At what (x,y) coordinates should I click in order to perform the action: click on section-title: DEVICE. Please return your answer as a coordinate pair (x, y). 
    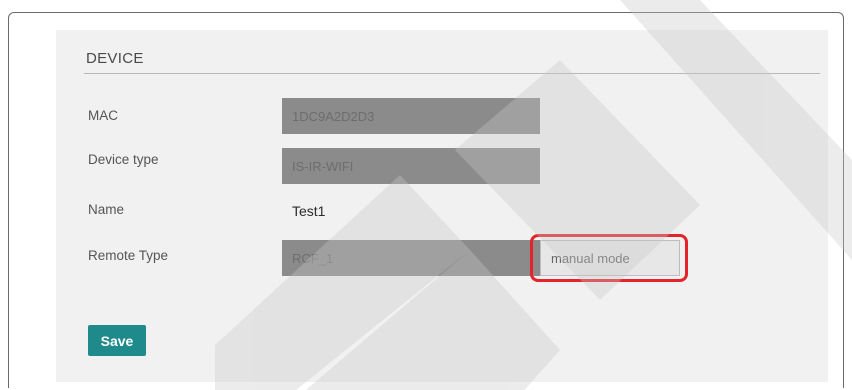
    Looking at the image, I should click on (115, 58).